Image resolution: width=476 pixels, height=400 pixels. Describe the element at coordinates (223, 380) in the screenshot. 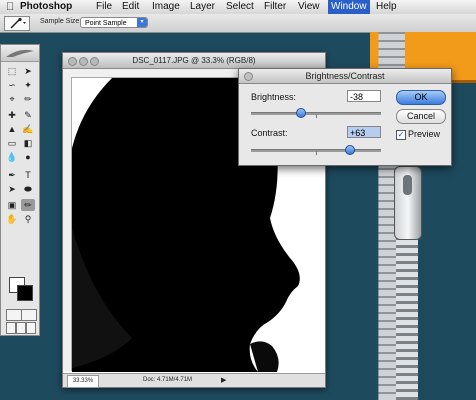

I see `status-menu-arrow-icon: ▶` at that location.